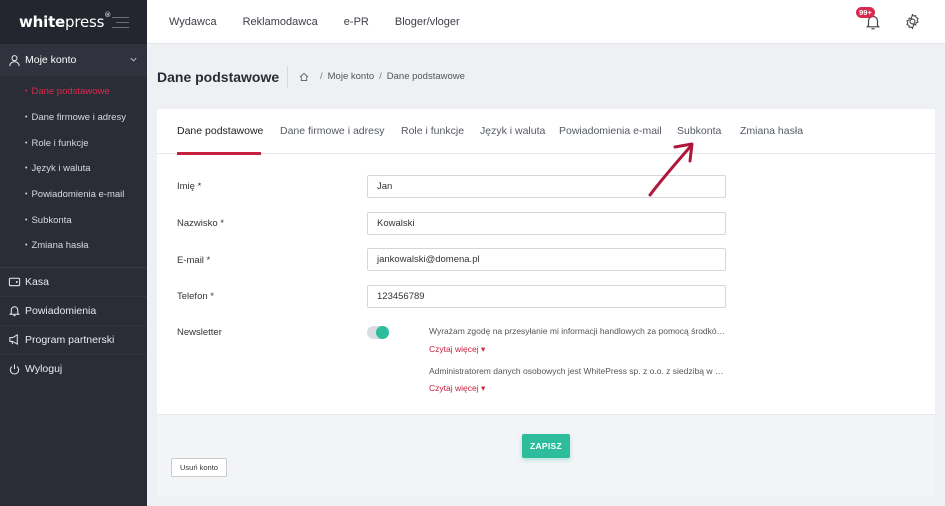  What do you see at coordinates (771, 131) in the screenshot?
I see `tab-zmiana-hasla: Zmiana hasła` at bounding box center [771, 131].